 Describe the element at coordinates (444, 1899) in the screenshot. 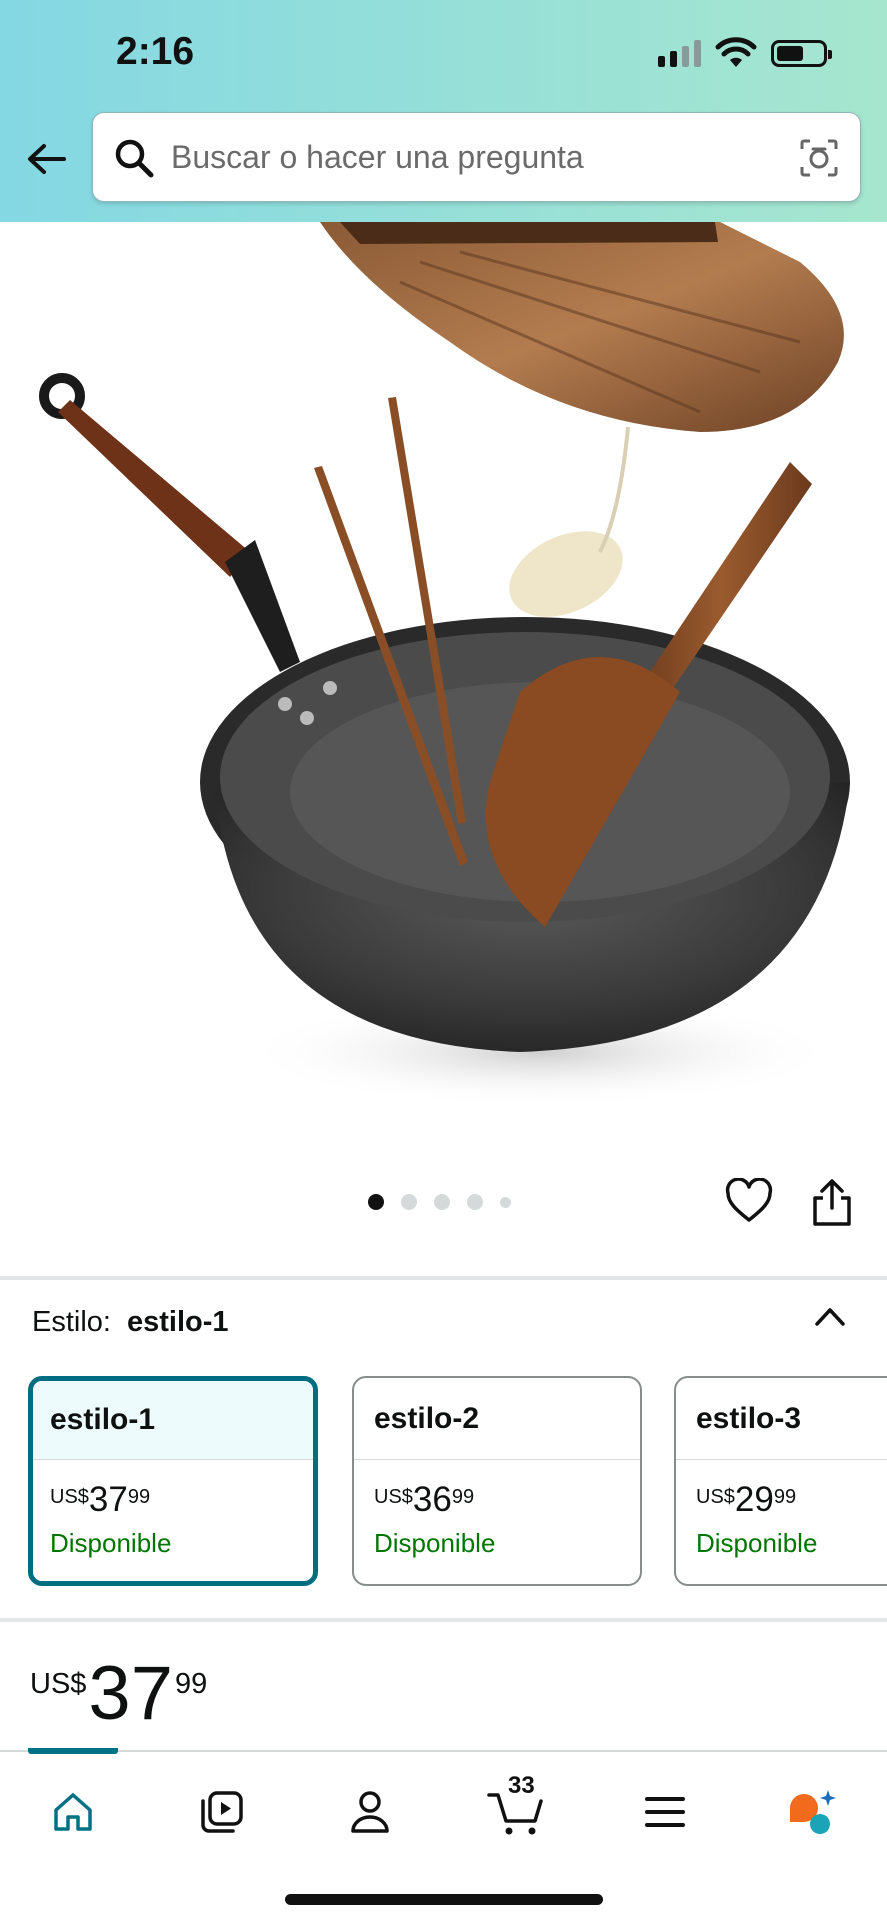

I see `home-indicator` at that location.